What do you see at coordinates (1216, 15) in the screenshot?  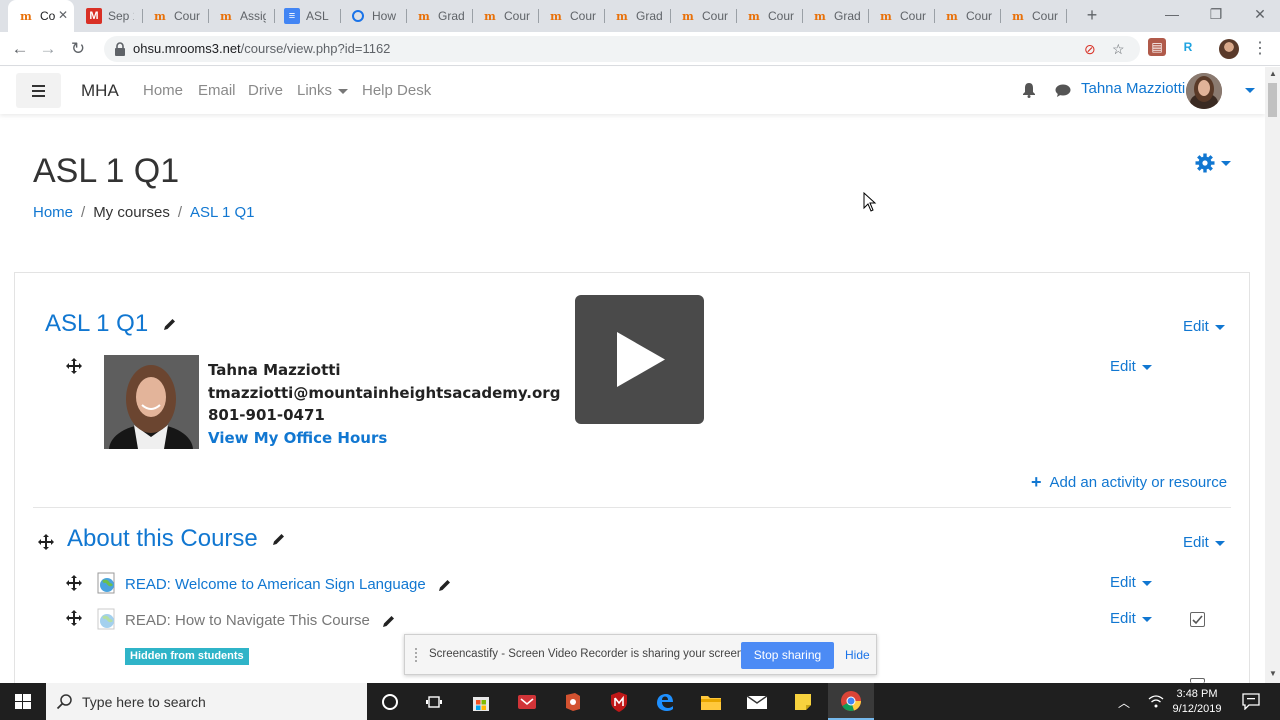 I see `maximize-button: ❐` at bounding box center [1216, 15].